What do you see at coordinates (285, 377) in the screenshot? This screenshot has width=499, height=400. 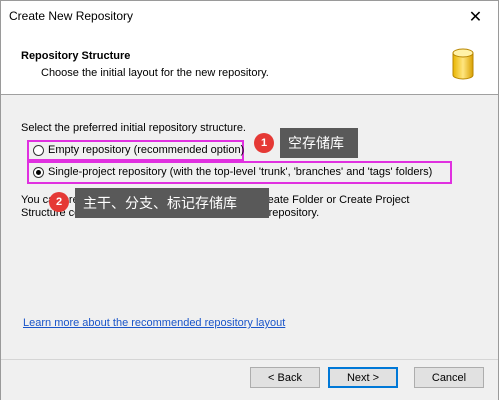 I see `back-button: < Back` at bounding box center [285, 377].